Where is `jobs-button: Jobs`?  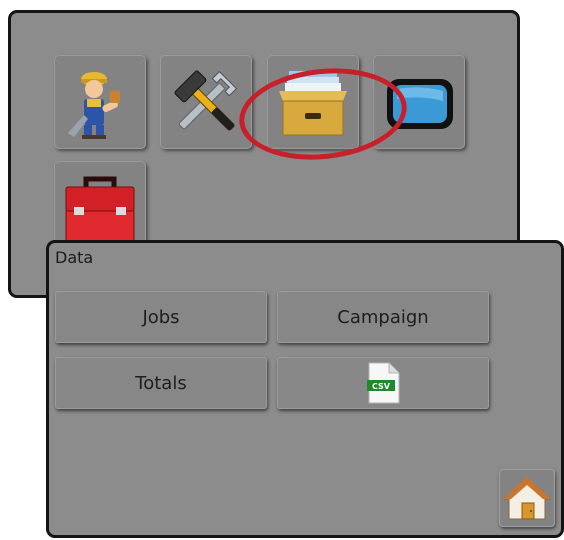 jobs-button: Jobs is located at coordinates (161, 317).